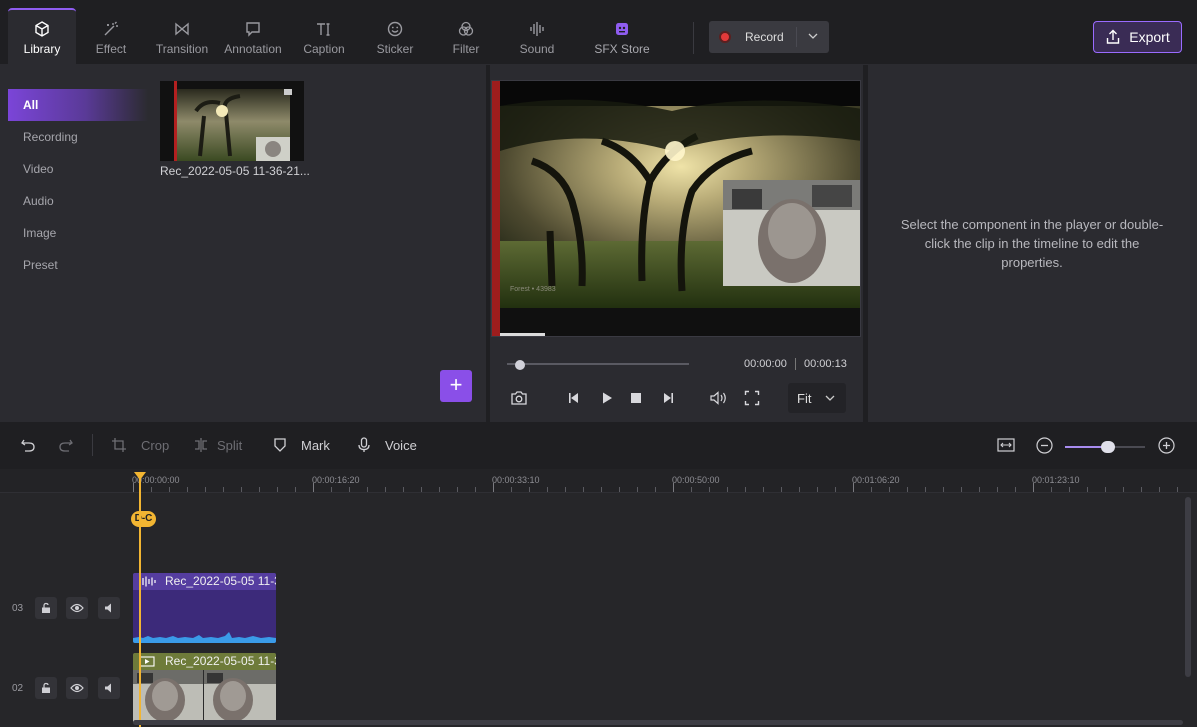  What do you see at coordinates (516, 480) in the screenshot?
I see `ruler-label: 00:00:33:10` at bounding box center [516, 480].